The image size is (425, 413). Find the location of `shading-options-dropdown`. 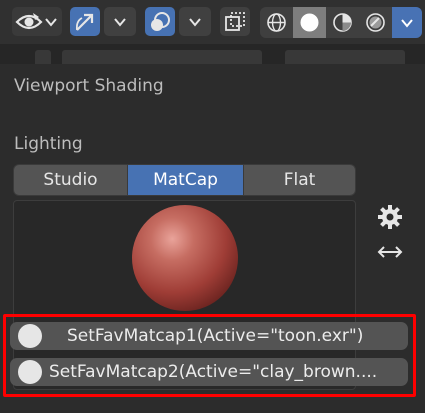

shading-options-dropdown is located at coordinates (407, 22).